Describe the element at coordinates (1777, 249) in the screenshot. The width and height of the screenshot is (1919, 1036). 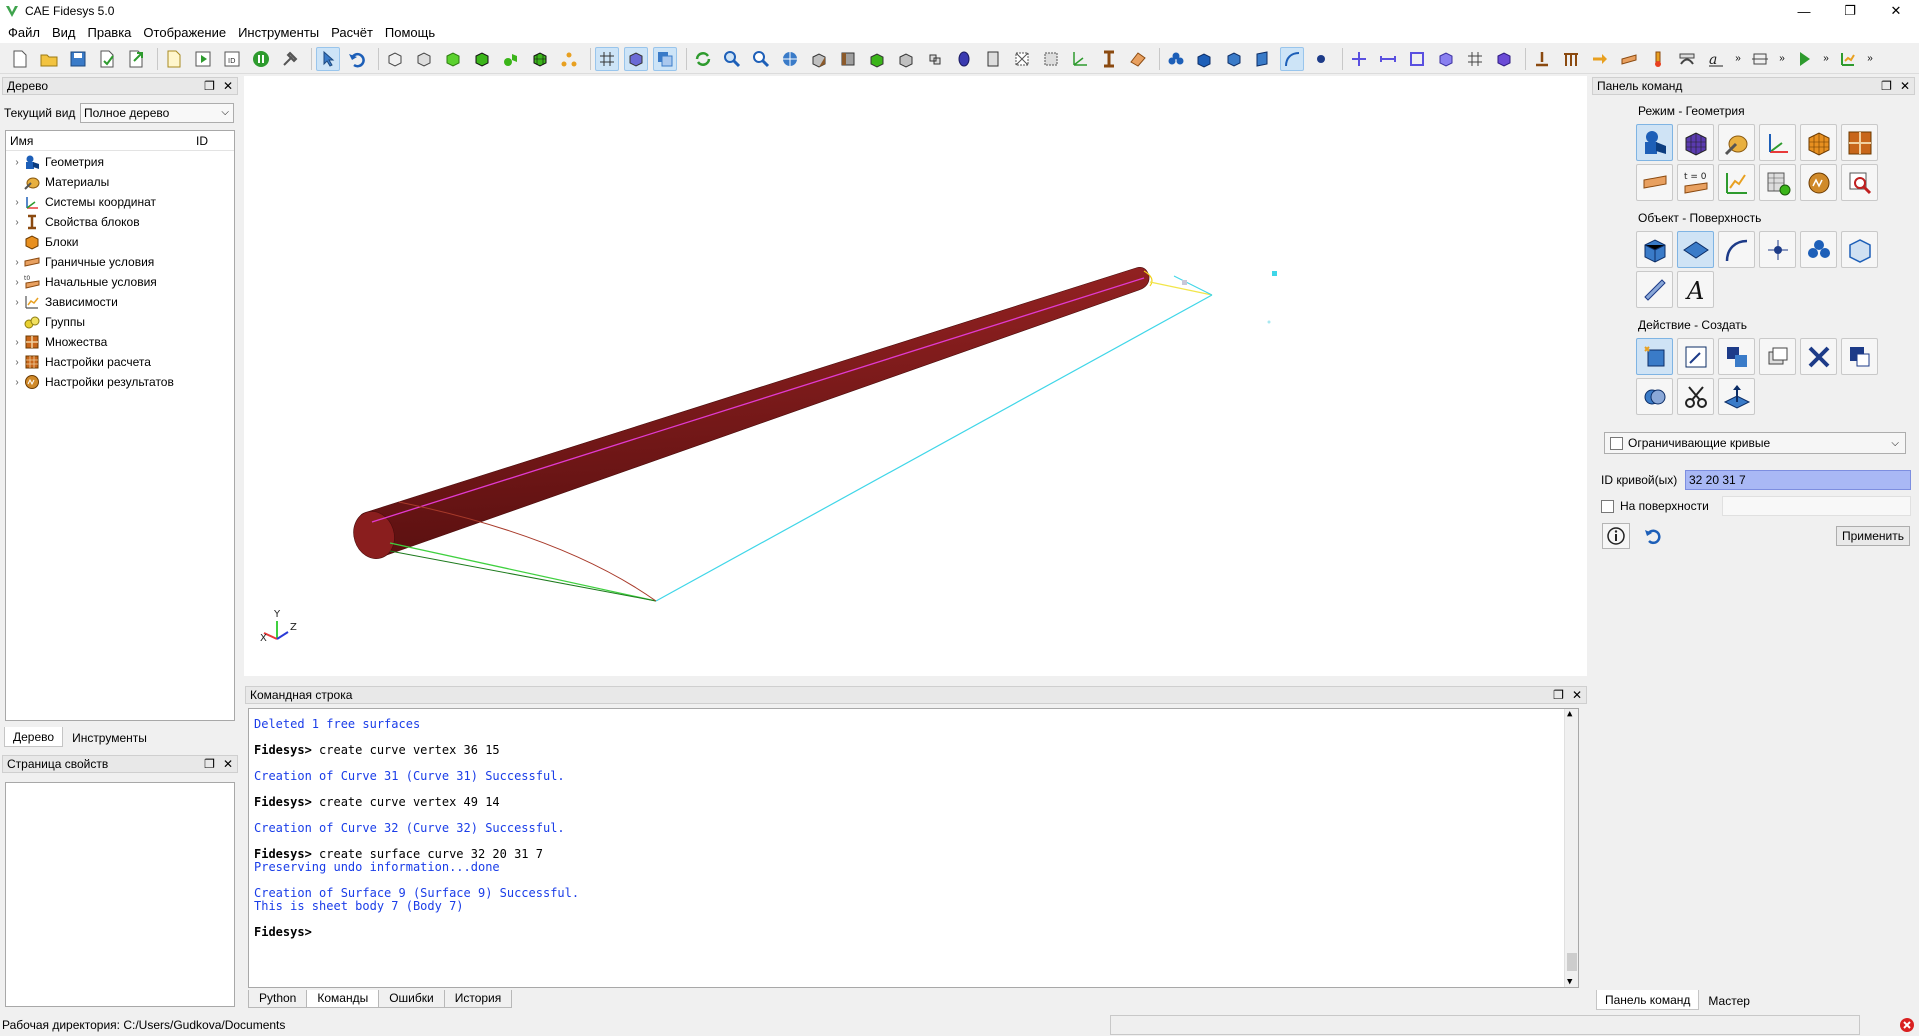
I see `object-vertex-button` at that location.